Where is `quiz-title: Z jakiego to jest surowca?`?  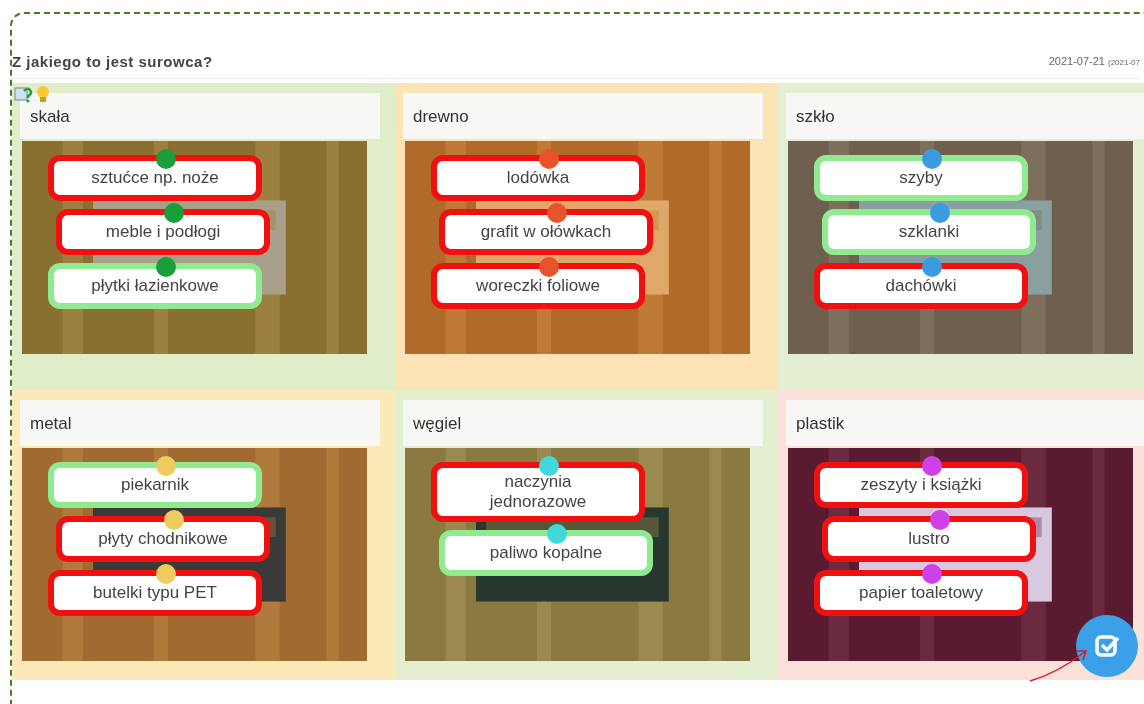 quiz-title: Z jakiego to jest surowca? is located at coordinates (112, 61).